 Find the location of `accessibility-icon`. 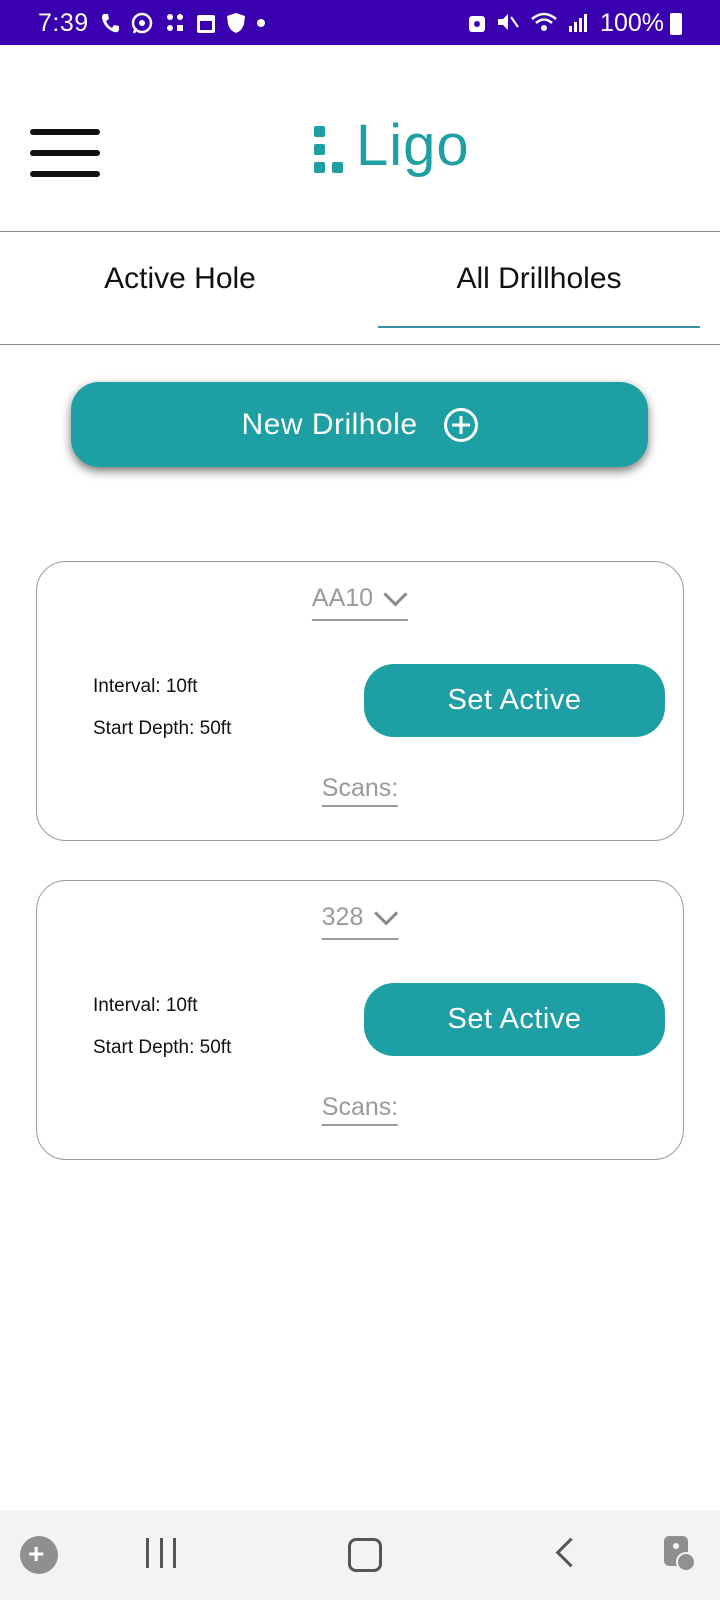

accessibility-icon is located at coordinates (679, 1553).